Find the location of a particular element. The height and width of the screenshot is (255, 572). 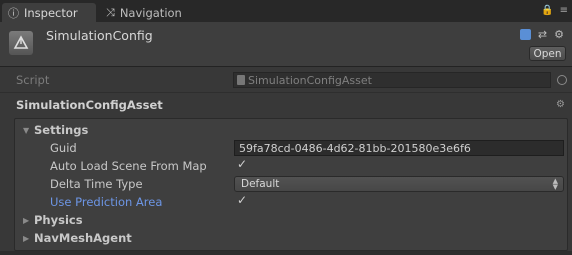

auto-load-checkbox: ✓ is located at coordinates (242, 164).